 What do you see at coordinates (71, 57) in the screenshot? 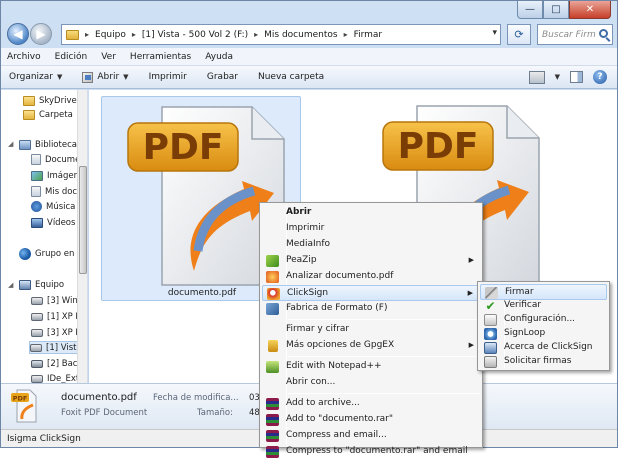
I see `menu-edicion: Edición` at bounding box center [71, 57].